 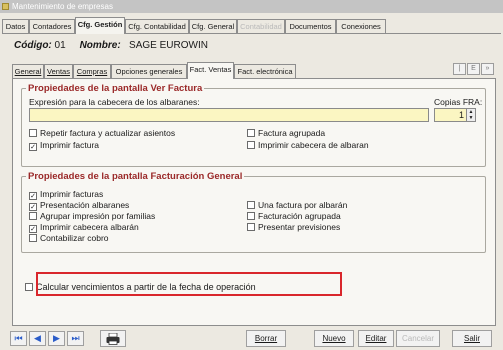 What do you see at coordinates (15, 26) in the screenshot?
I see `tab-datos: Datos` at bounding box center [15, 26].